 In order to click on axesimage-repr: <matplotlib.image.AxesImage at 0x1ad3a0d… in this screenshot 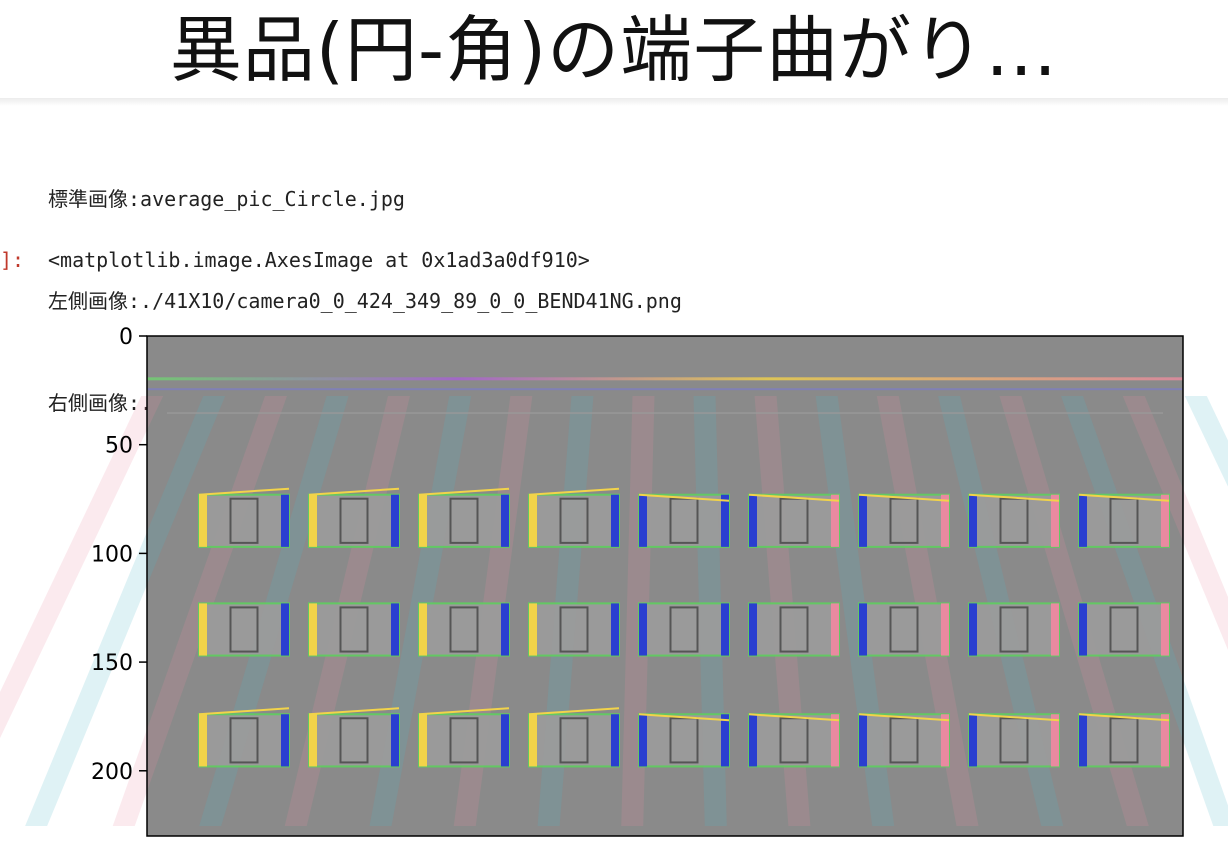, I will do `click(319, 260)`.